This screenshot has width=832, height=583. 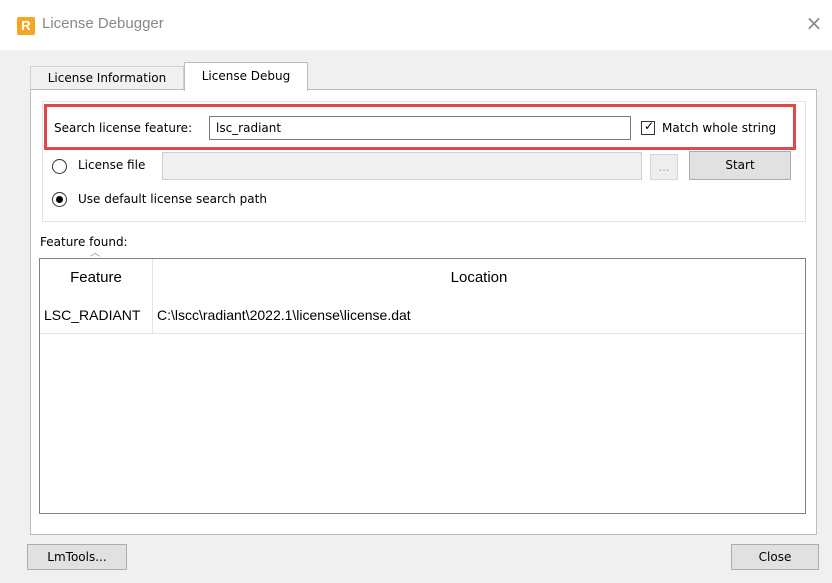 I want to click on column-header-feature-label: Feature, so click(x=96, y=277).